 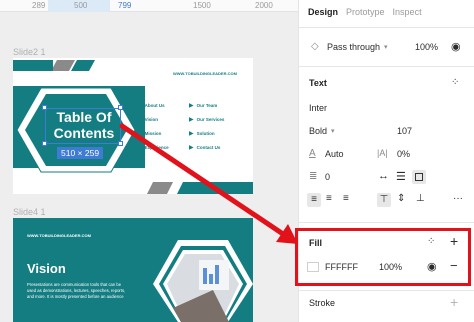 I want to click on line-height-icon: A, so click(x=312, y=153).